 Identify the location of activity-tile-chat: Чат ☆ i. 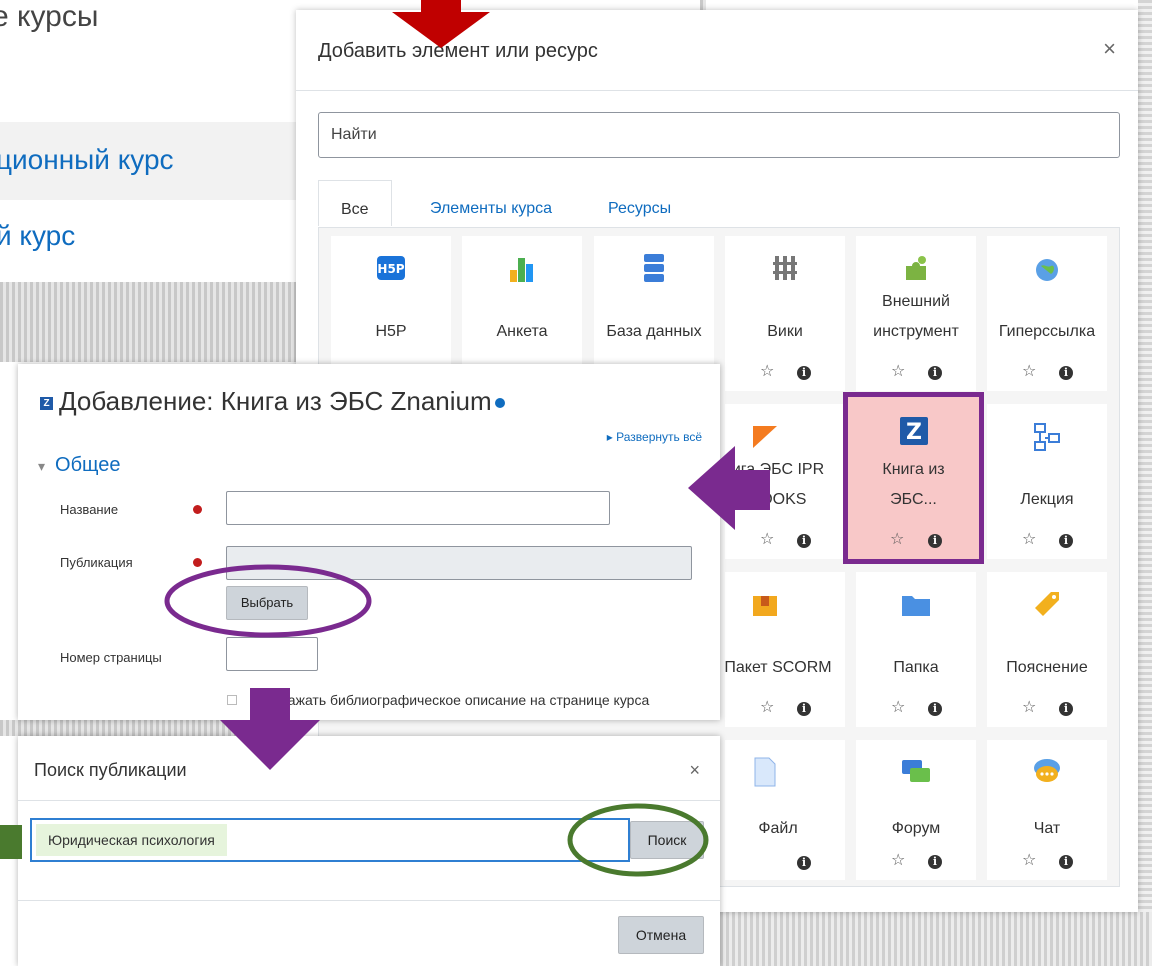
(1047, 810).